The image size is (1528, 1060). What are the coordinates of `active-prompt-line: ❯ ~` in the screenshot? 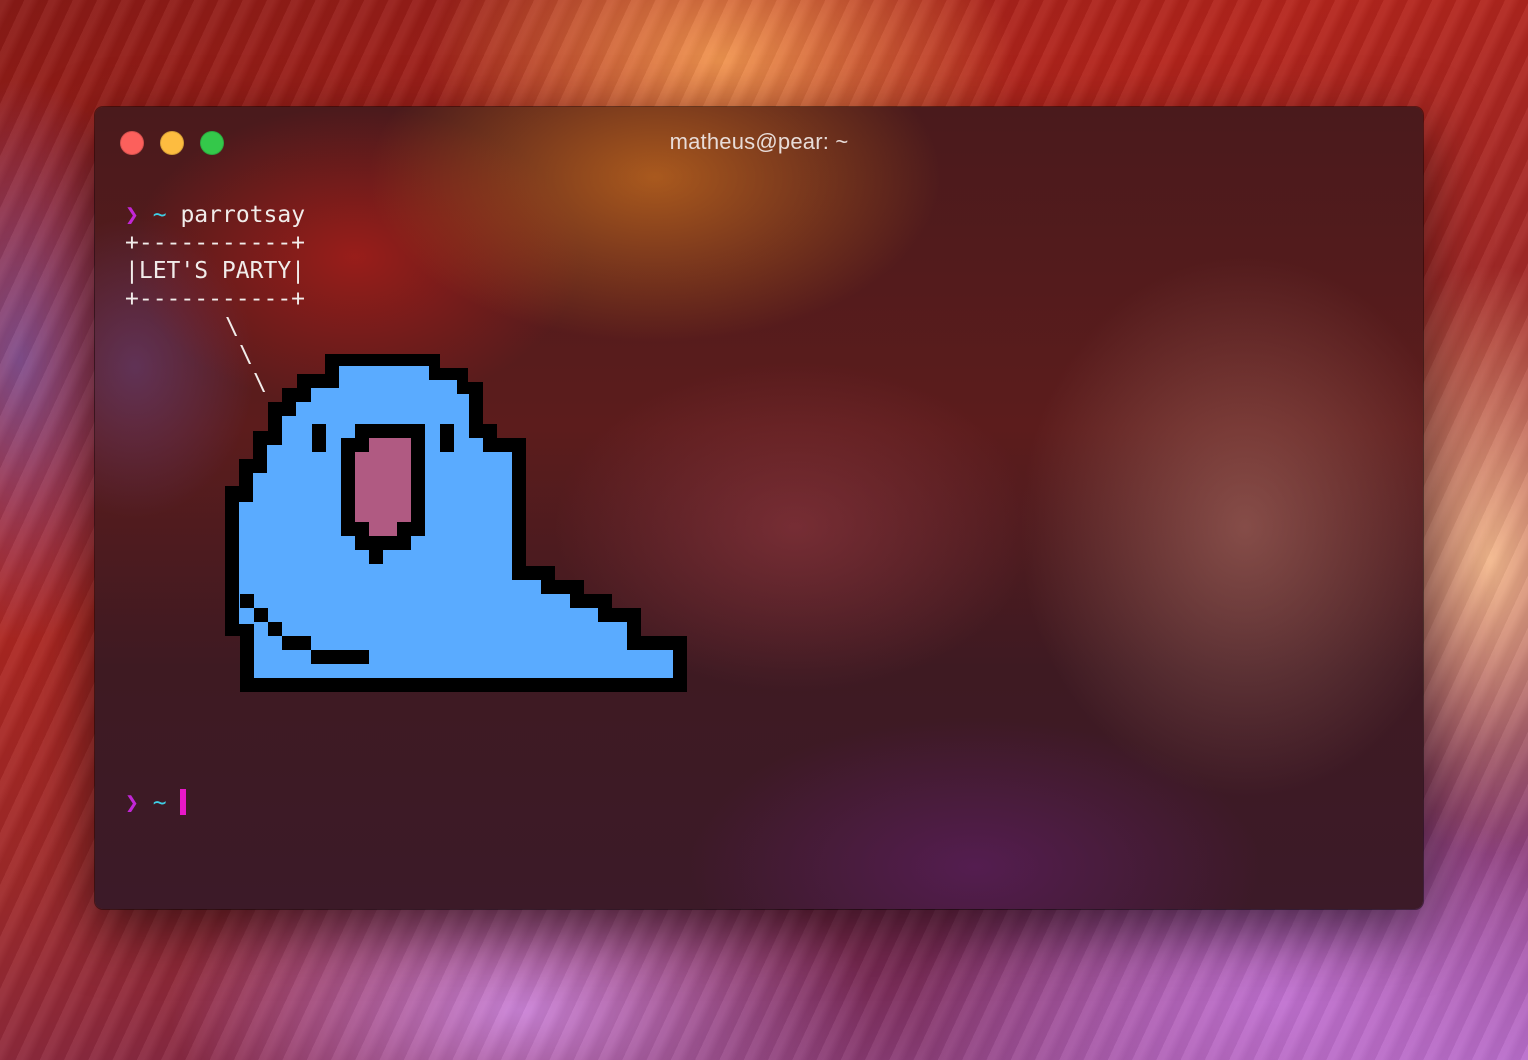 It's located at (156, 803).